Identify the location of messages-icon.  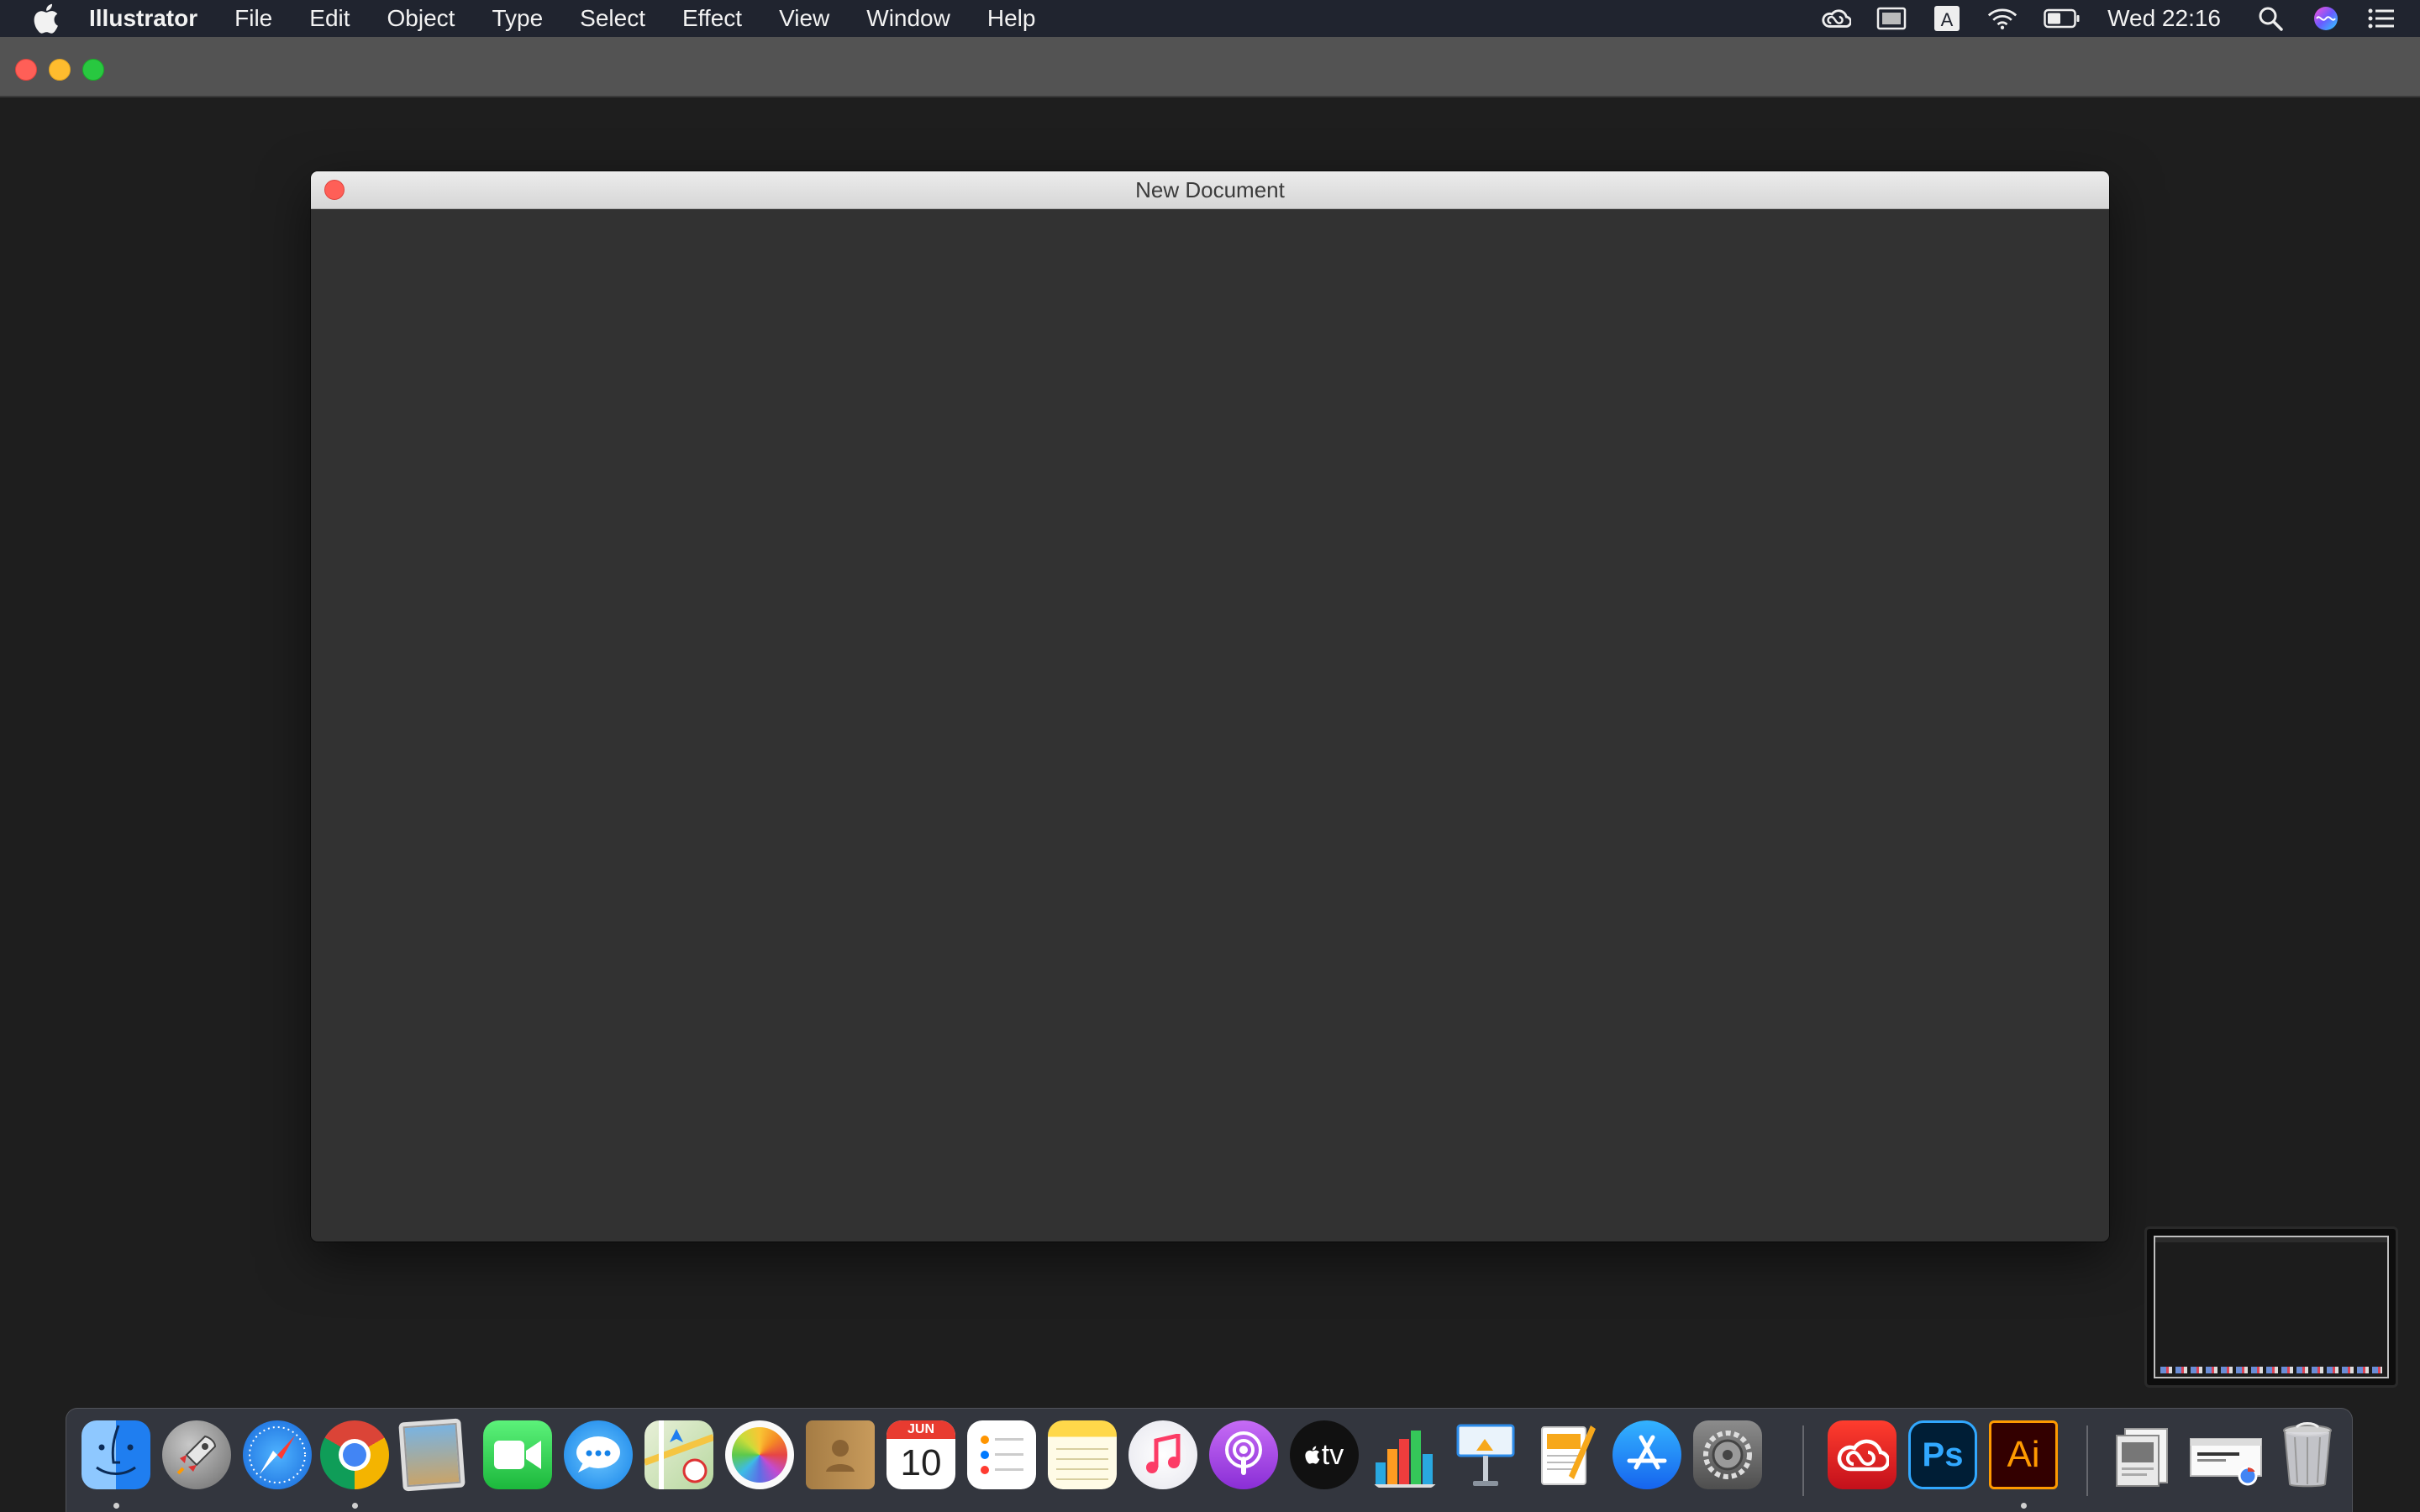
(598, 1454).